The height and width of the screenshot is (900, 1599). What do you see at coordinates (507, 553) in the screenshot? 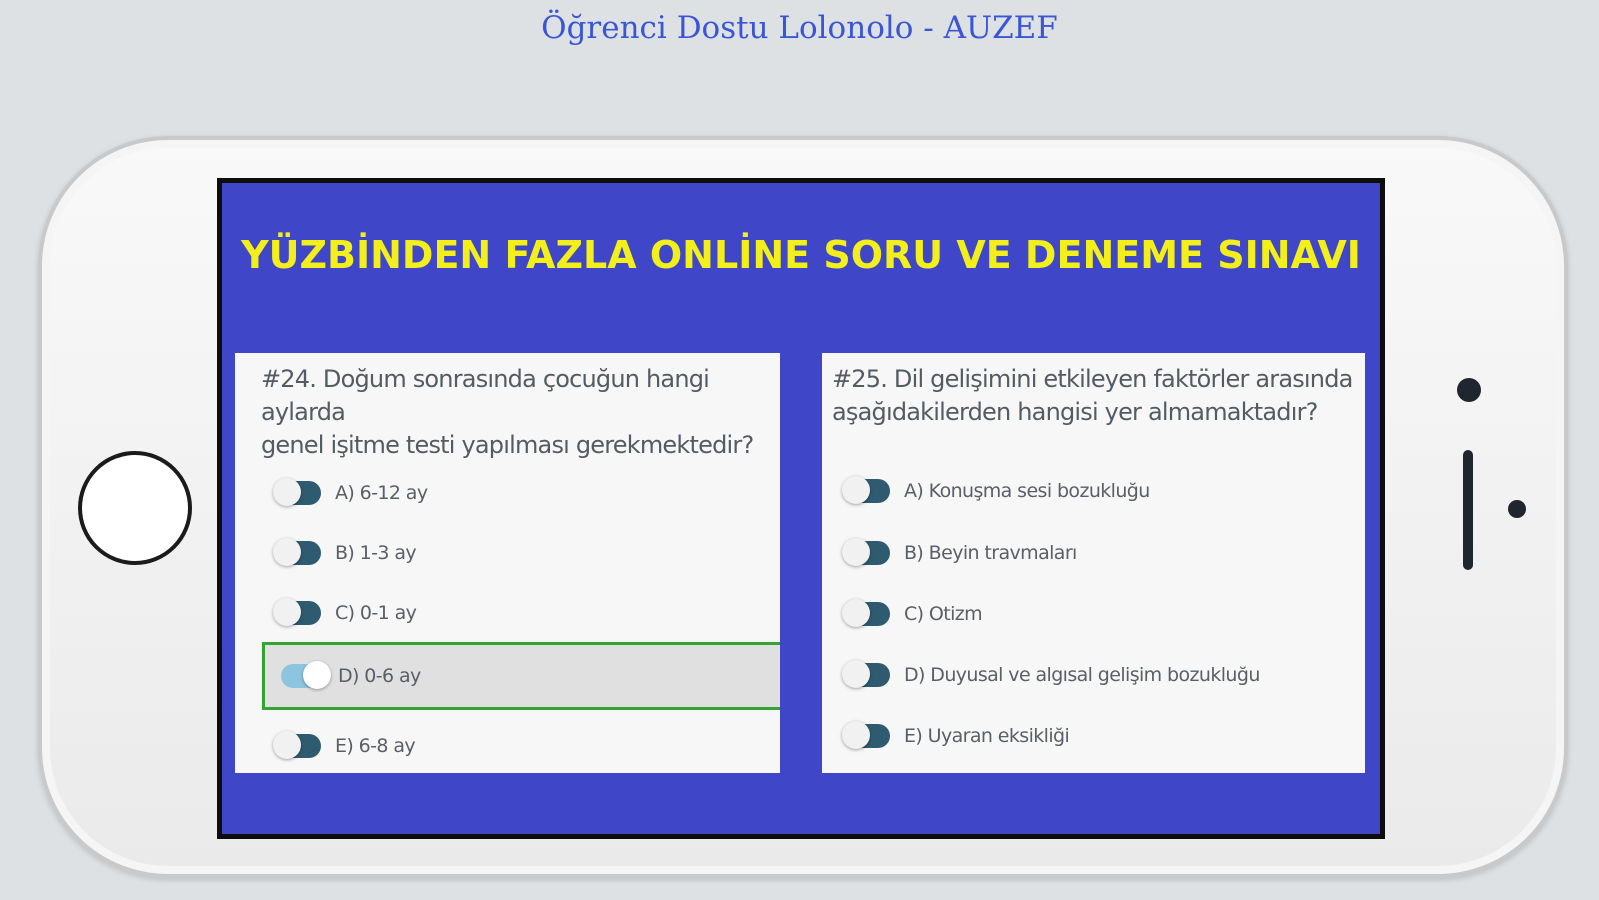
I see `option-b: B) 1-3 ay` at bounding box center [507, 553].